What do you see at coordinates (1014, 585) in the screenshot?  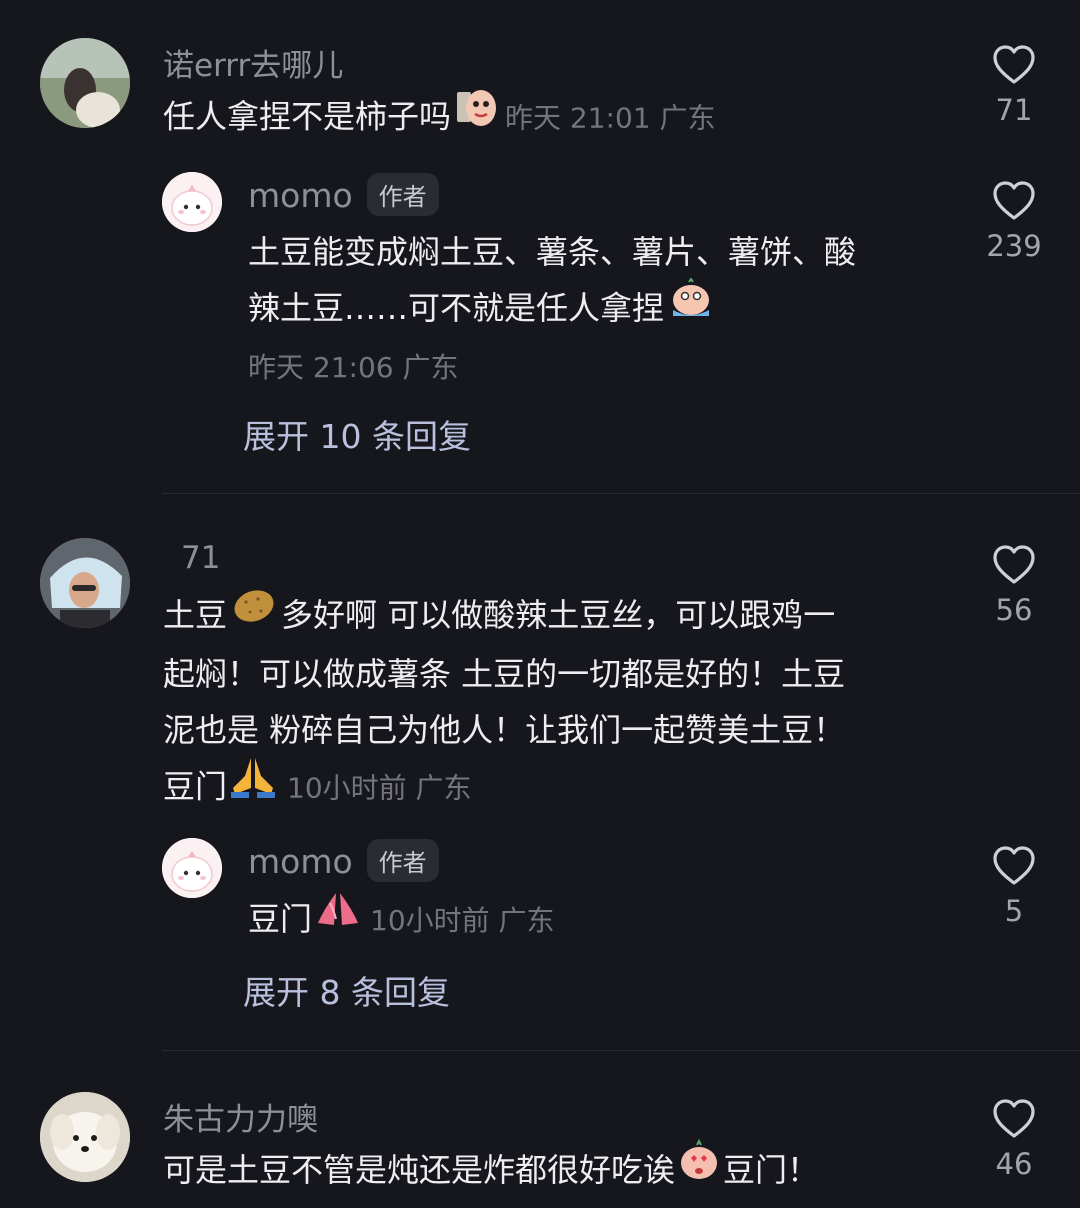 I see `like-button: 56` at bounding box center [1014, 585].